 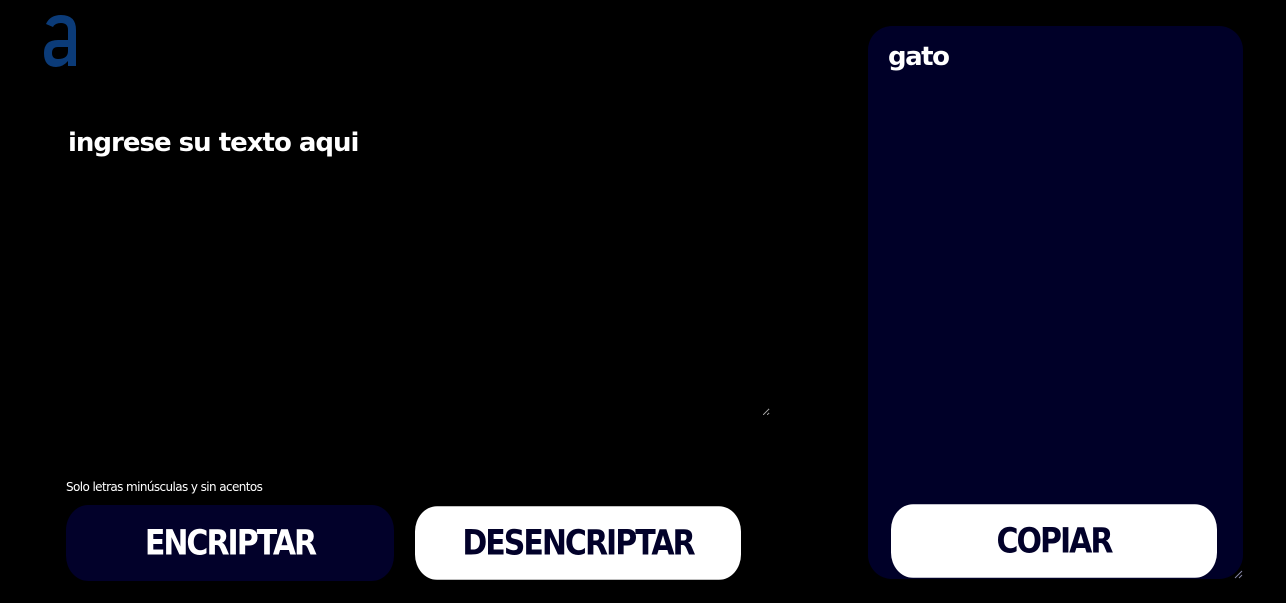 I want to click on input-hint: Solo letras minúsculas y sin acentos, so click(x=164, y=487).